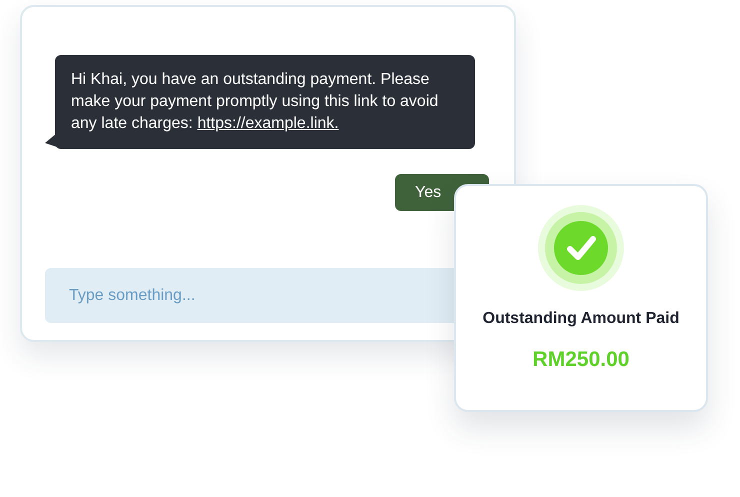  What do you see at coordinates (581, 360) in the screenshot?
I see `payment-amount: RM250.00` at bounding box center [581, 360].